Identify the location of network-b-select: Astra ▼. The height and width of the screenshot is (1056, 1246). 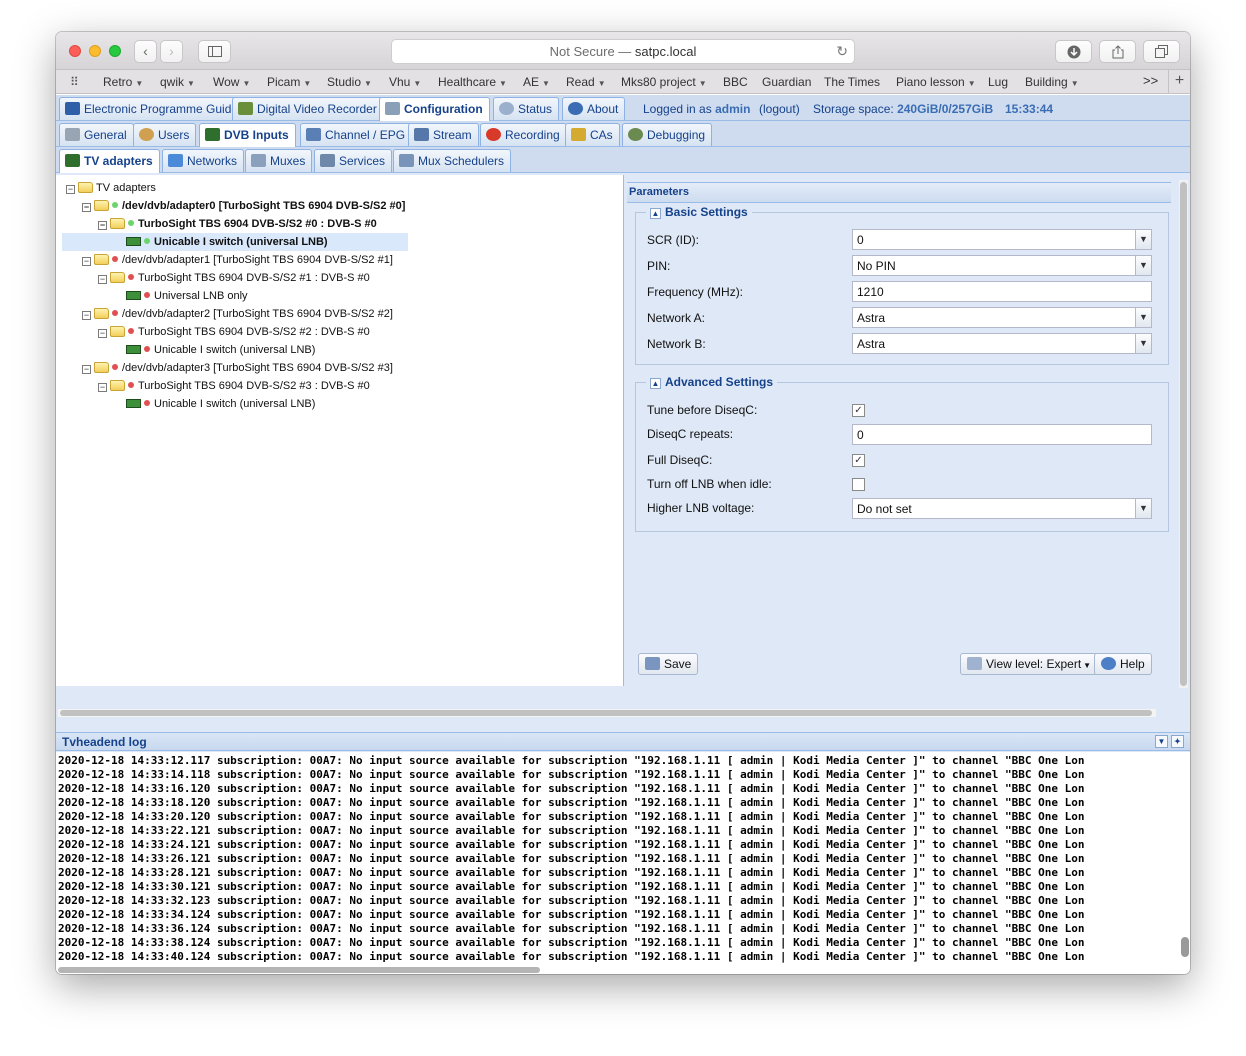
(1002, 343).